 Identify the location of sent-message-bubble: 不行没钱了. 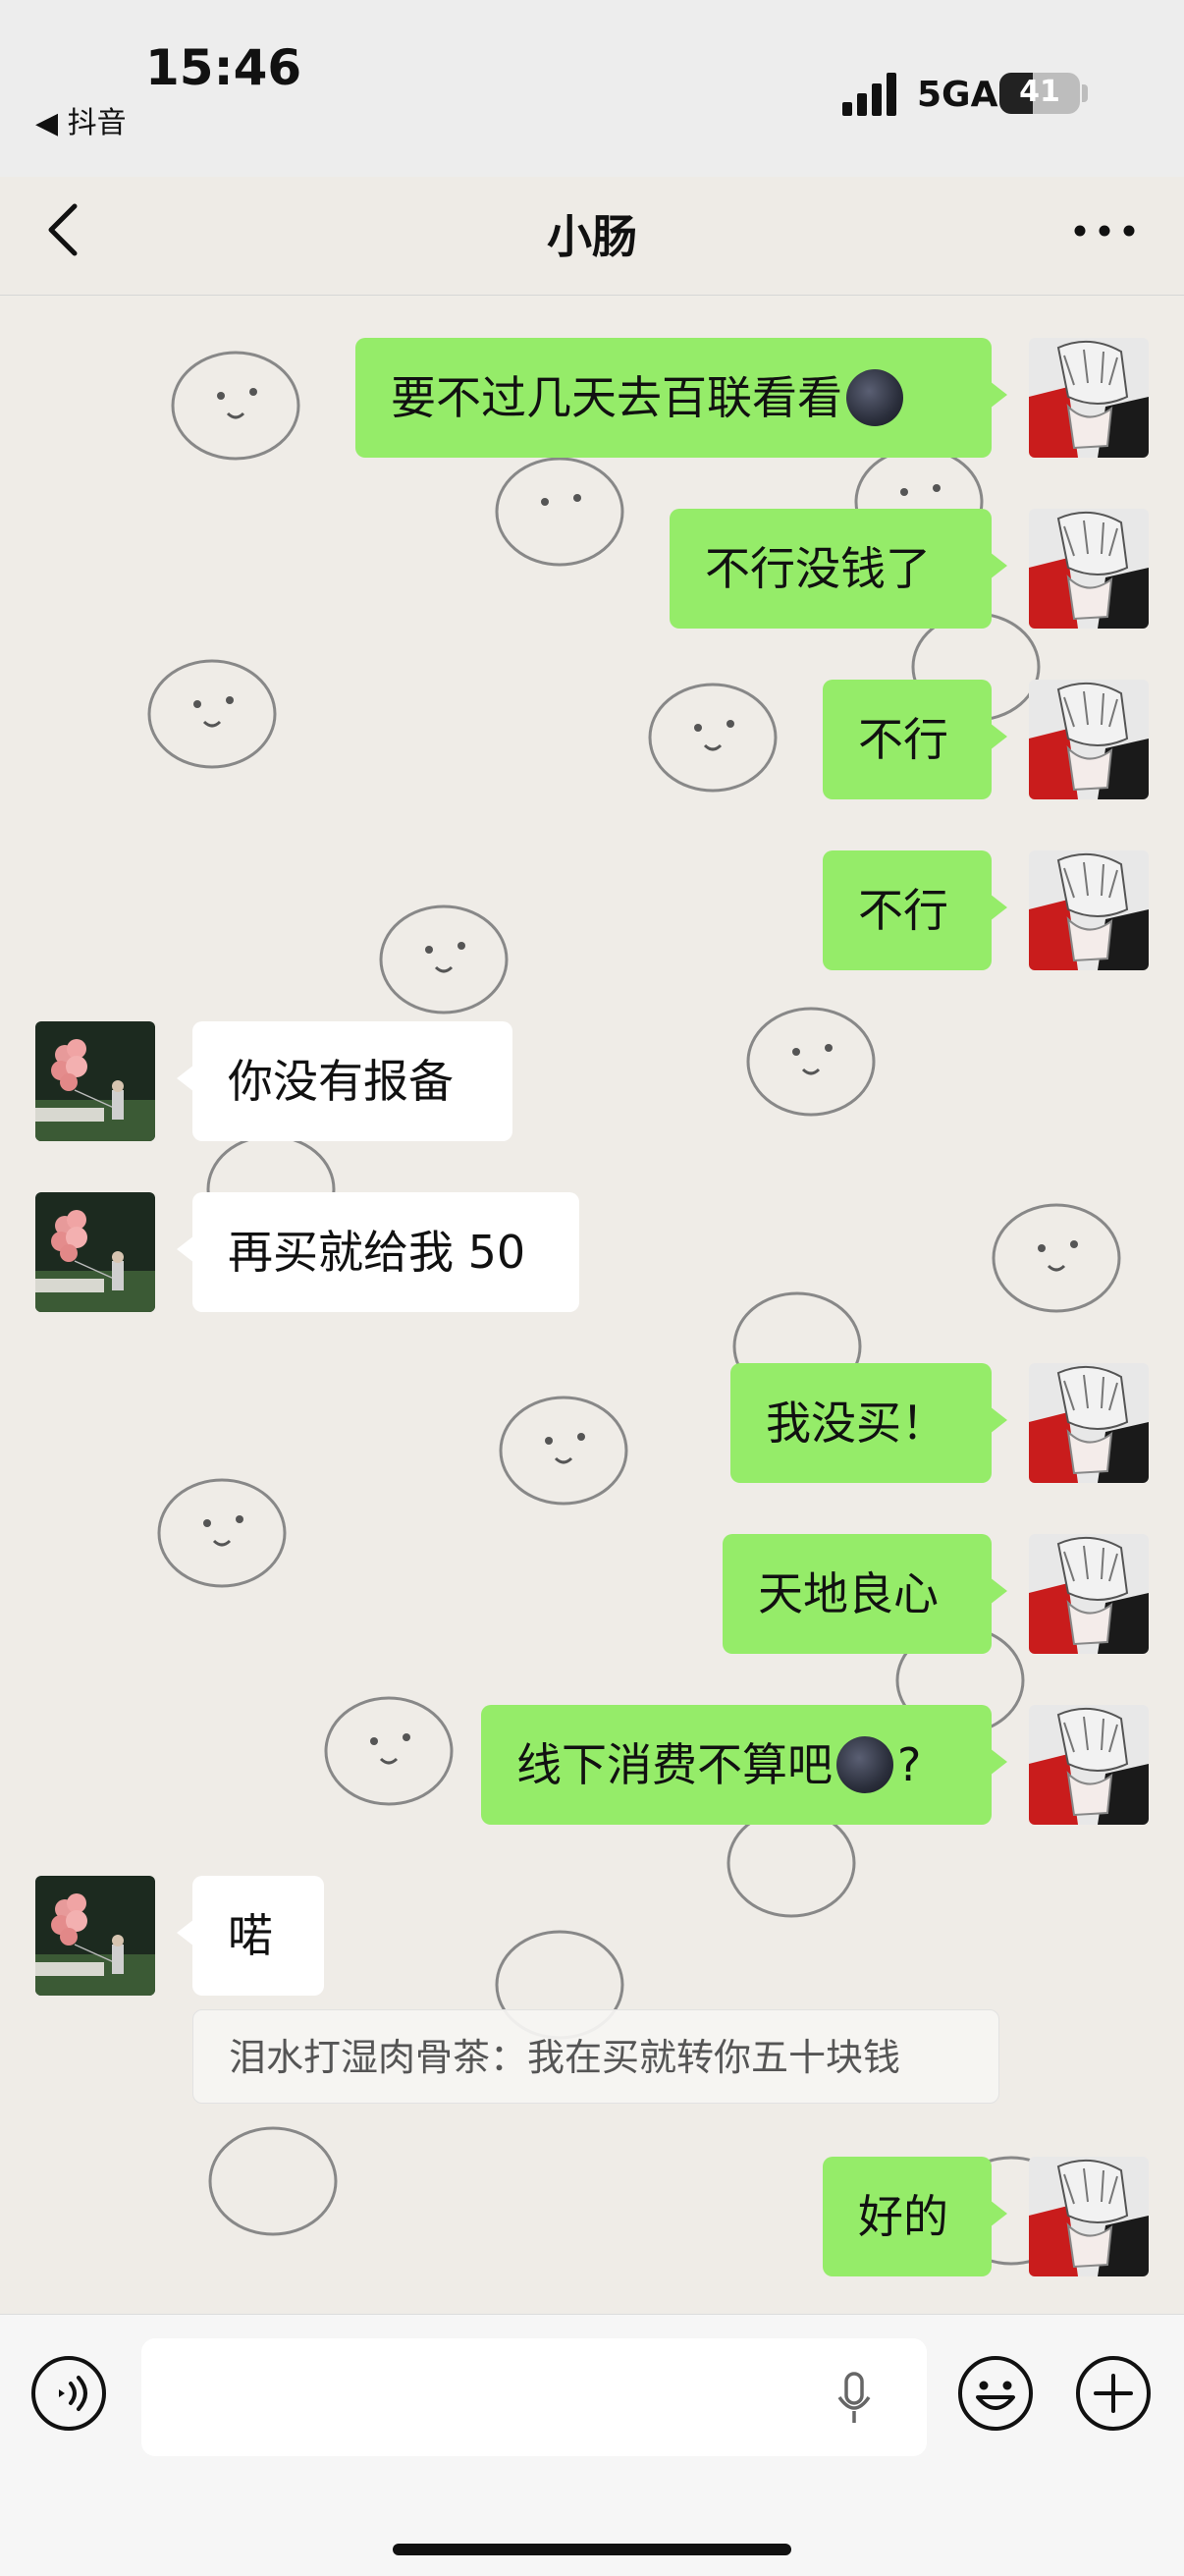
(839, 569).